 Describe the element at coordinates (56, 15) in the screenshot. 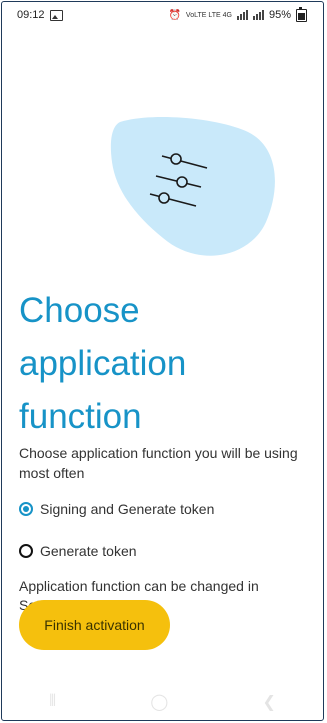

I see `gallery-notification-icon` at that location.